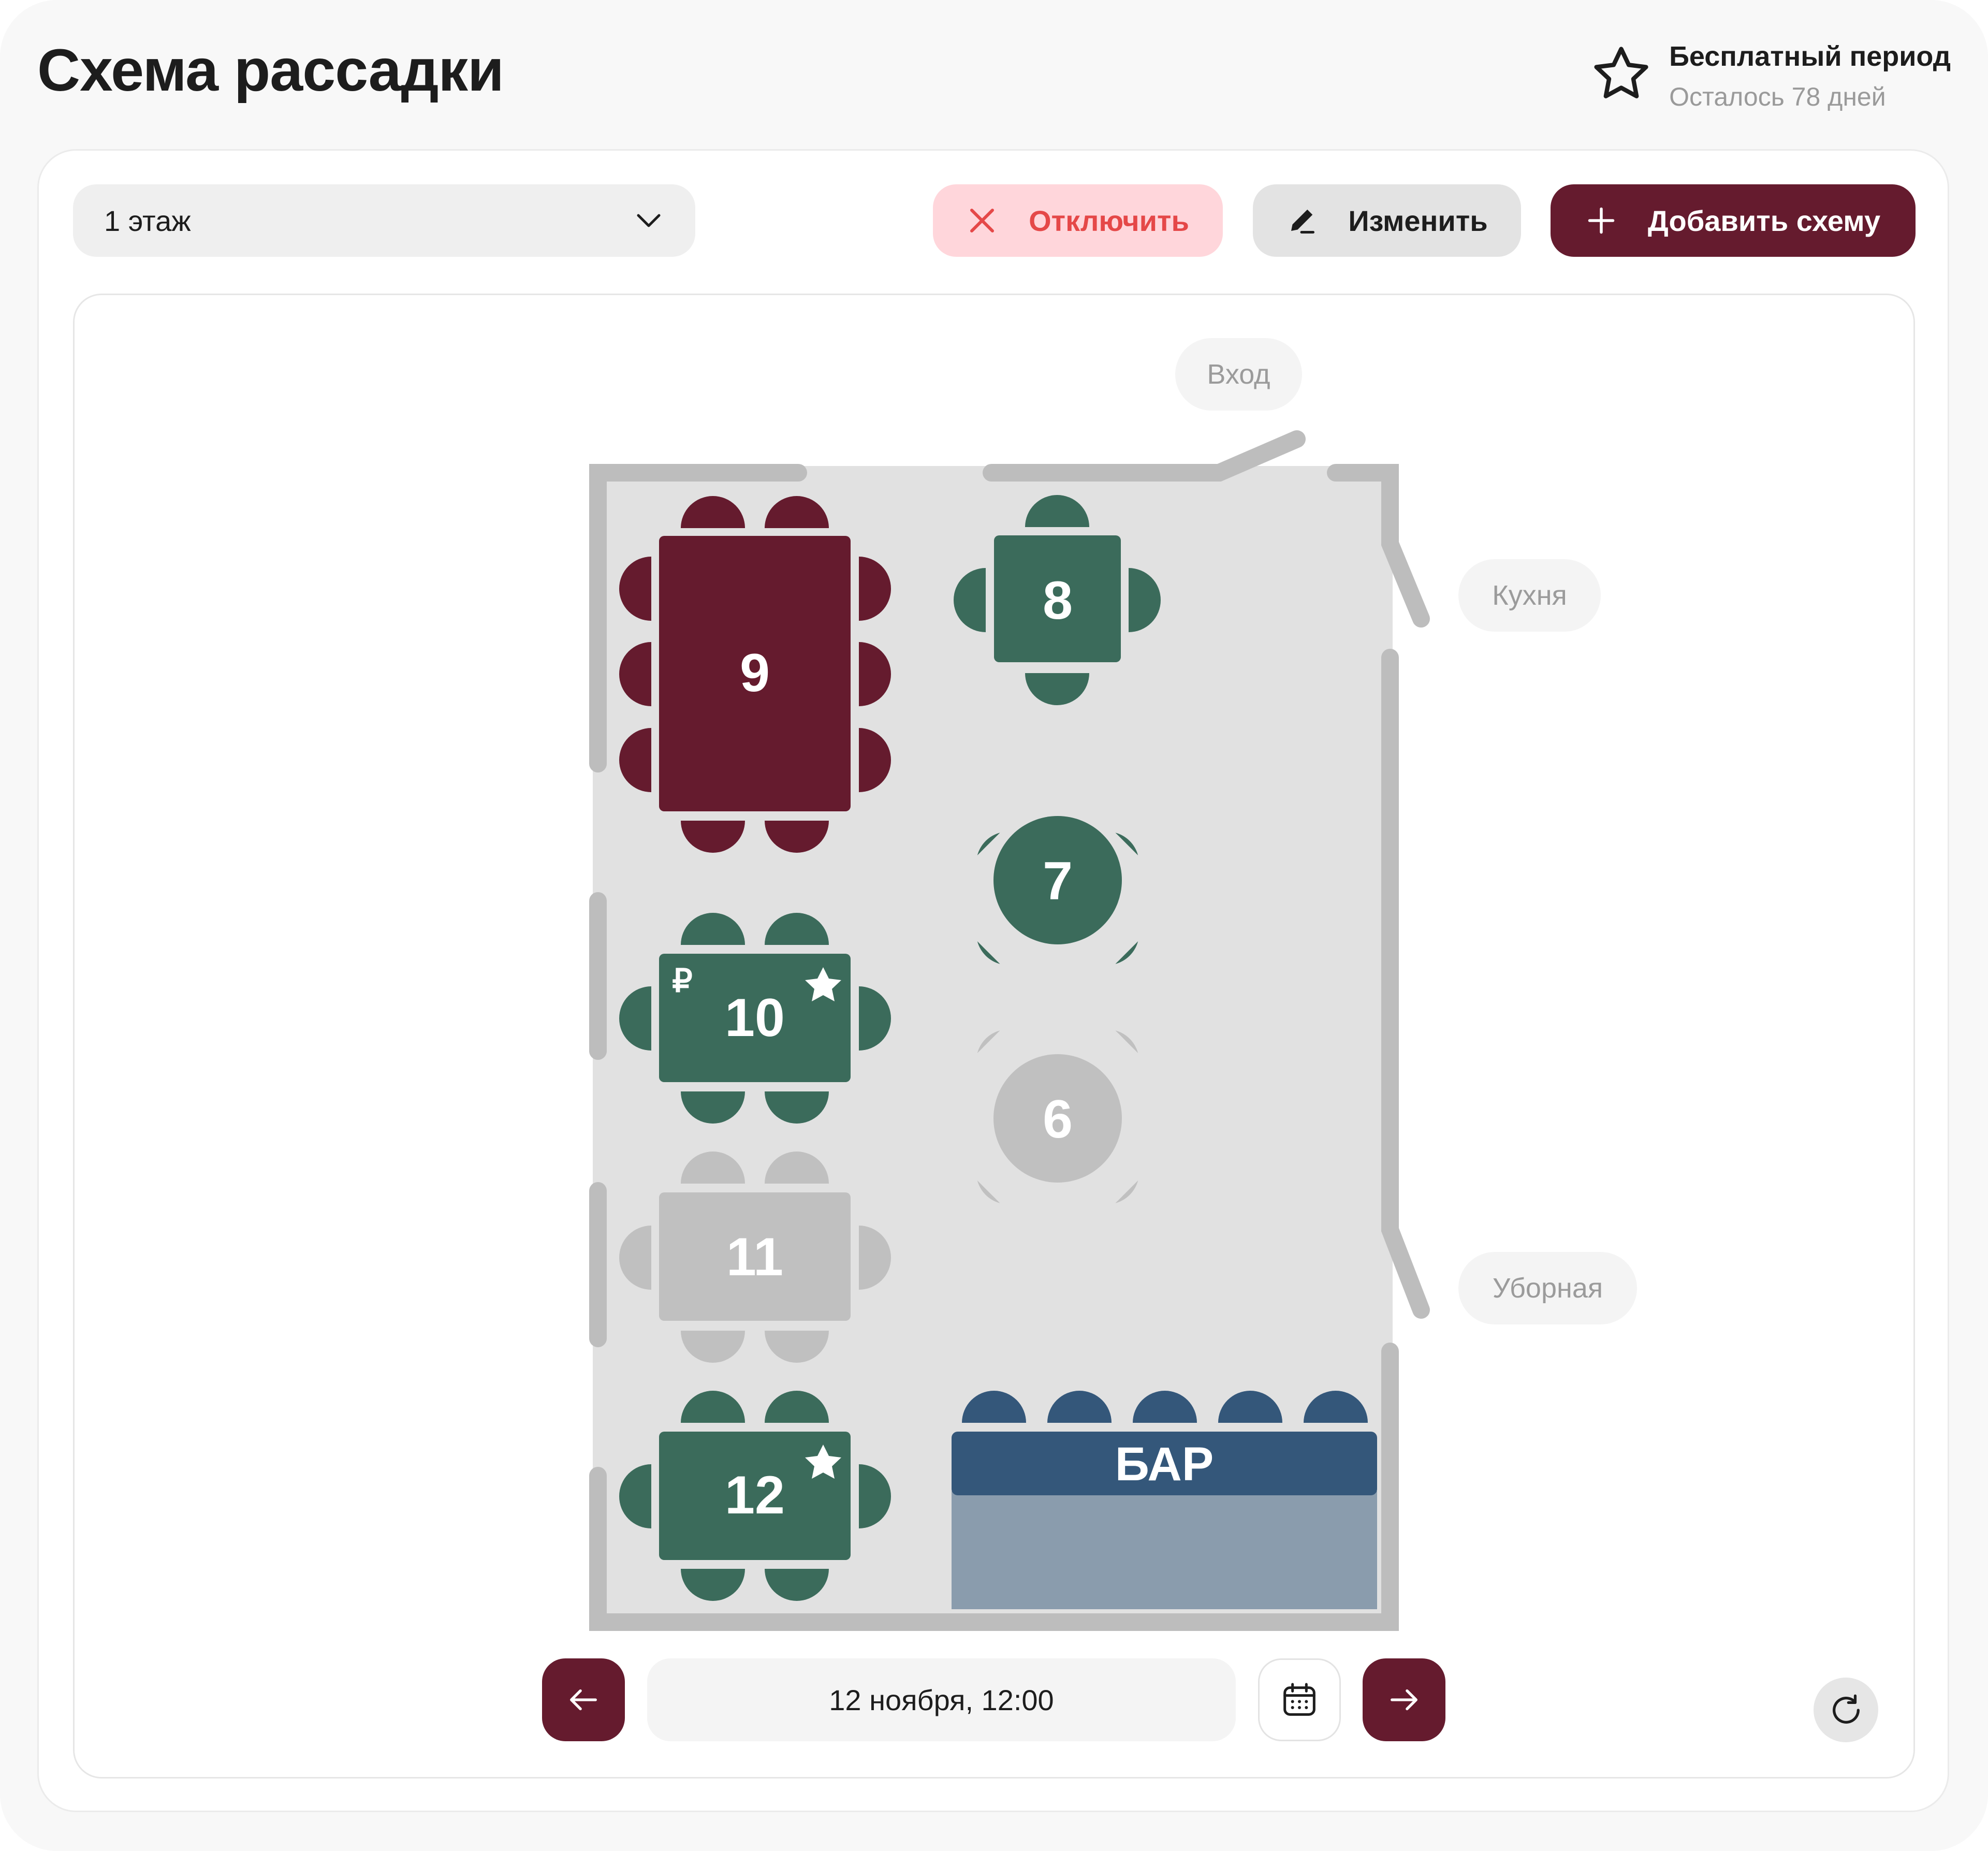  What do you see at coordinates (1547, 1288) in the screenshot?
I see `room-label-restroom: Уборная` at bounding box center [1547, 1288].